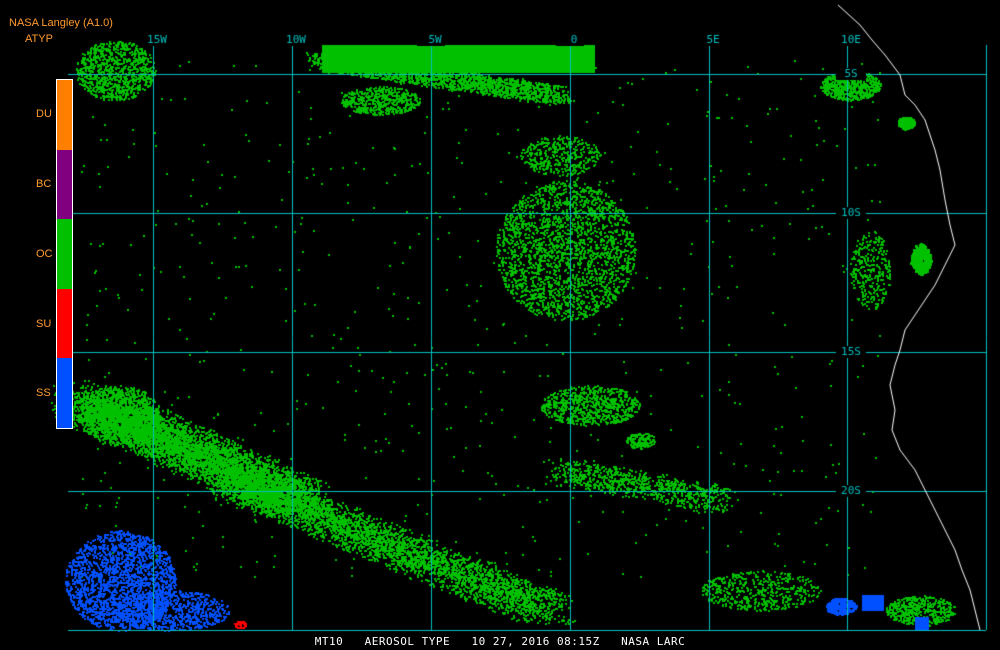  Describe the element at coordinates (64, 115) in the screenshot. I see `legend-swatch-du` at that location.